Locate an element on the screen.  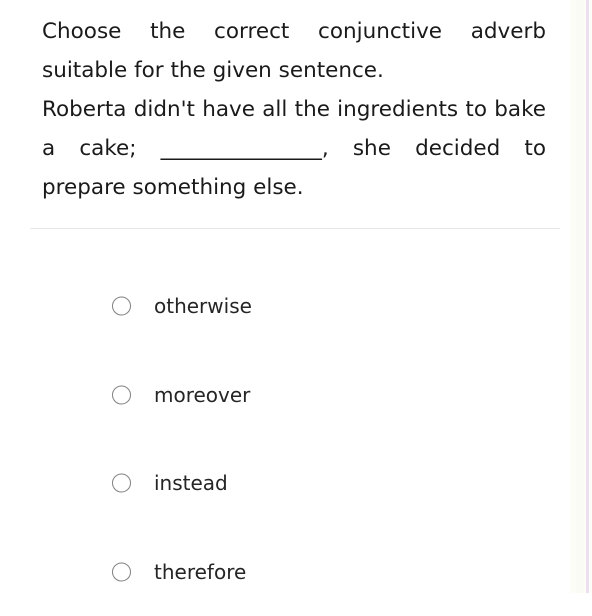
option-label-otherwise: otherwise is located at coordinates (203, 306).